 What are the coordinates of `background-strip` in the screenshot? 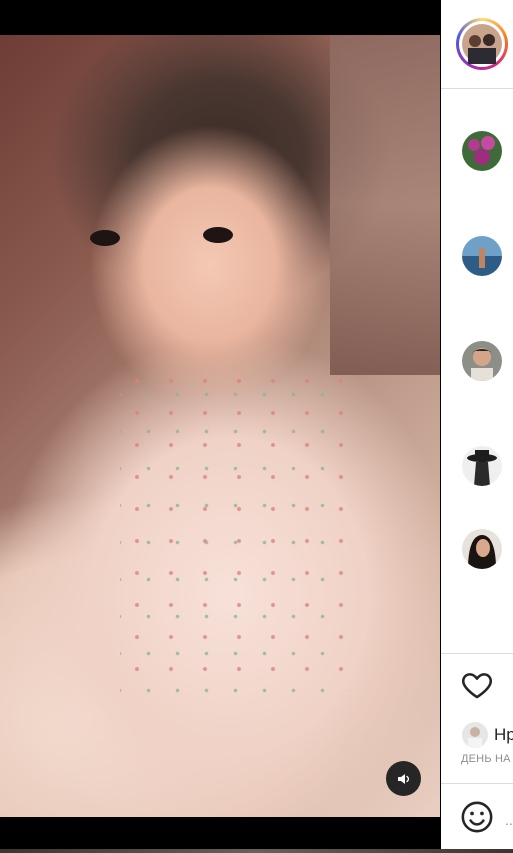 It's located at (256, 851).